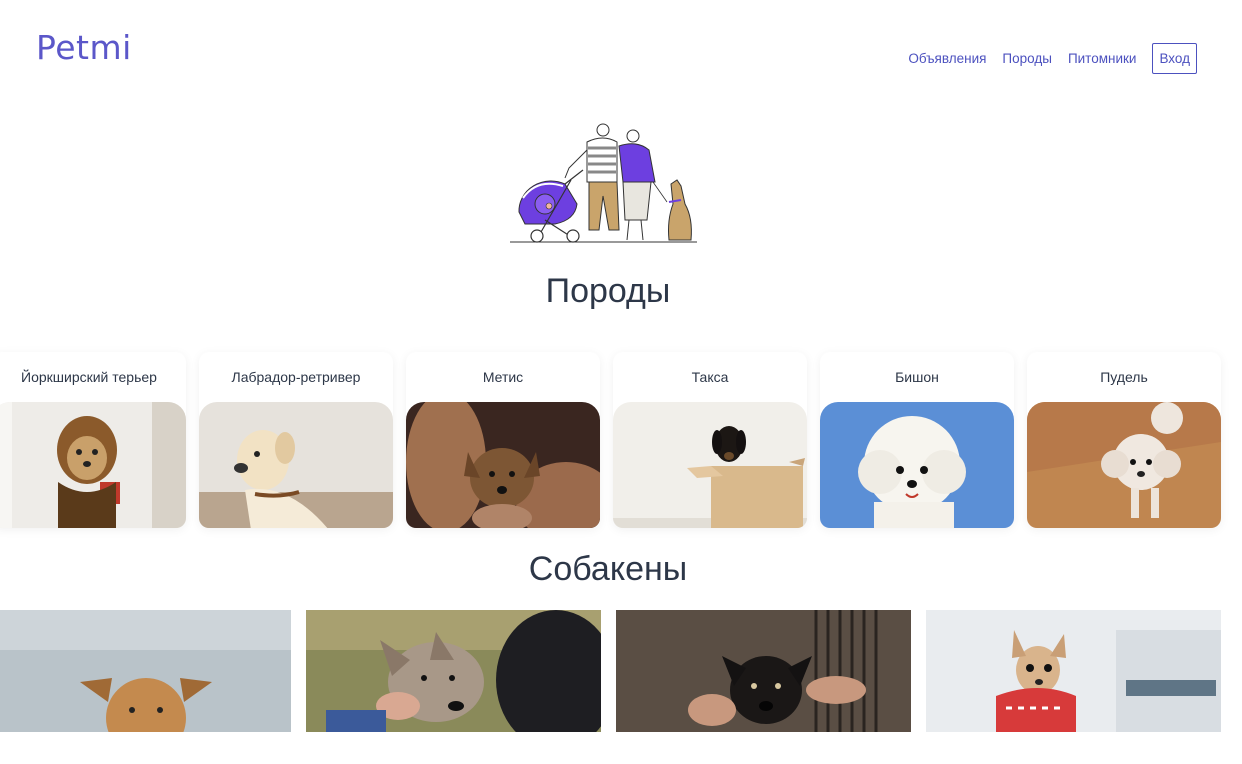  I want to click on breed-card-labrador: Лабрадор-ретривер, so click(296, 440).